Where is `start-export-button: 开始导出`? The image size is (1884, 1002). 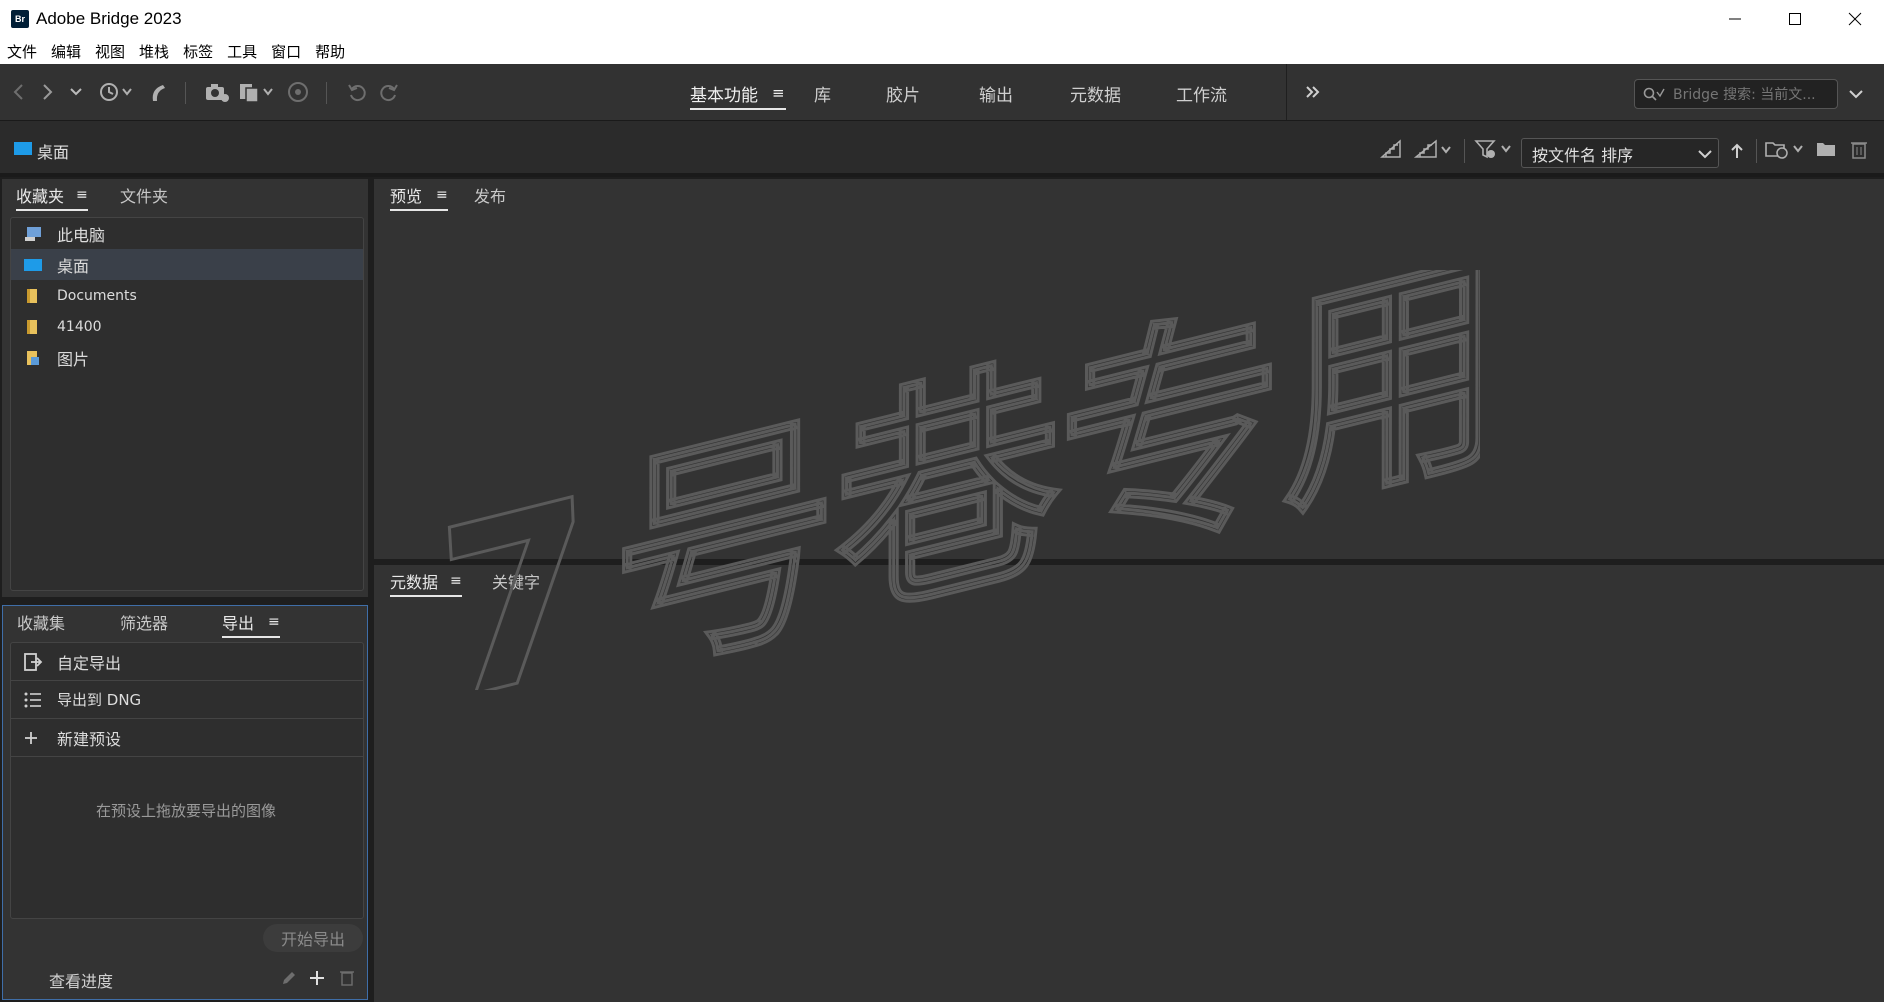
start-export-button: 开始导出 is located at coordinates (313, 938).